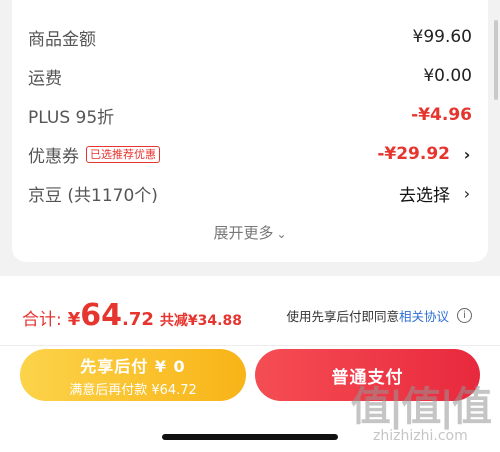  I want to click on jd-beans-select: 去选择, so click(424, 195).